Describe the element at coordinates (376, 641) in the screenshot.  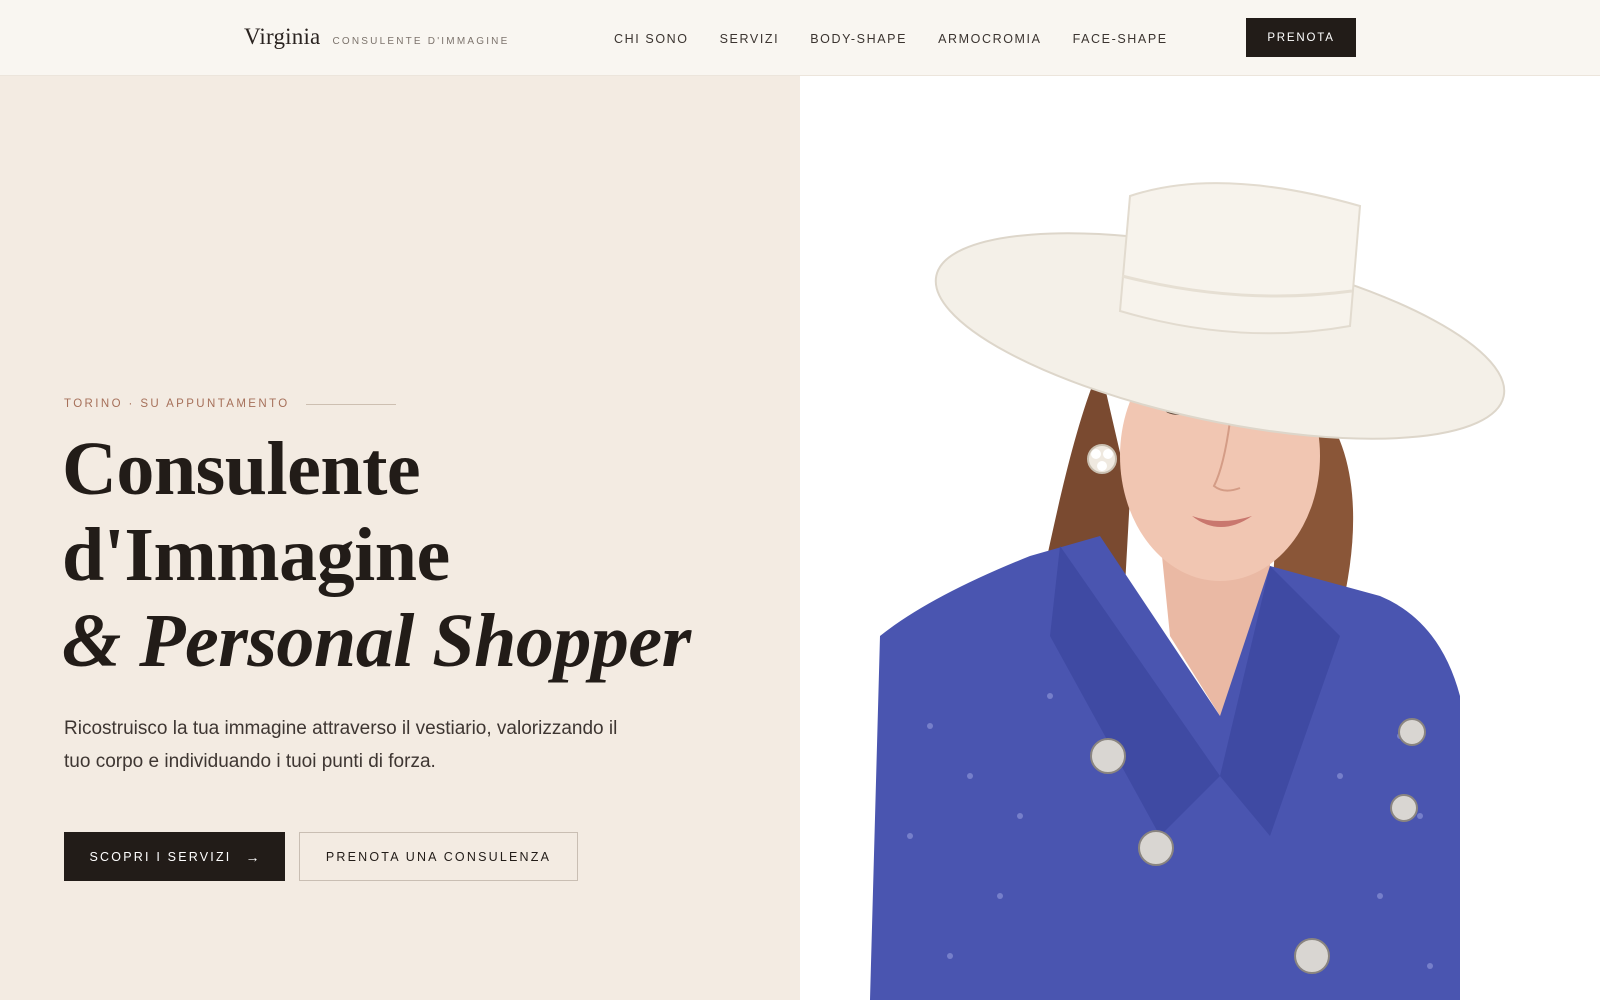
I see `hero-title-line-3: & Personal Shopper` at that location.